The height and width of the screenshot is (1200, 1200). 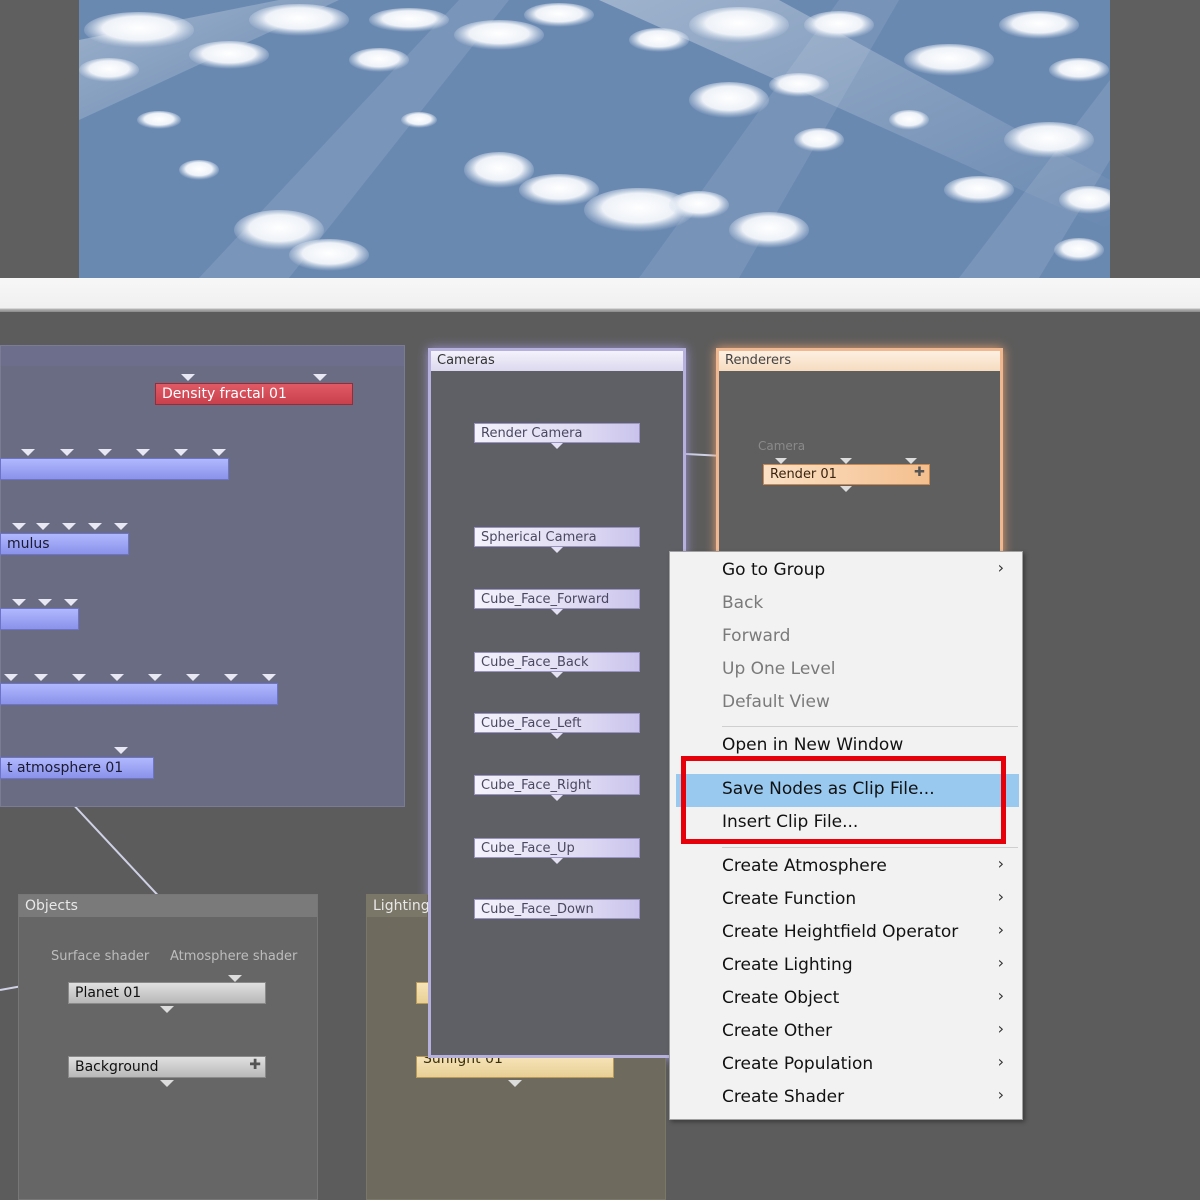 What do you see at coordinates (846, 637) in the screenshot?
I see `menu-item-forward: Forward` at bounding box center [846, 637].